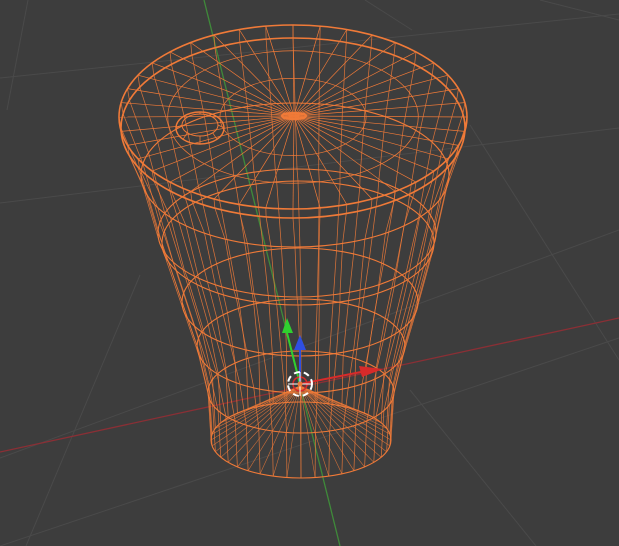  What do you see at coordinates (300, 384) in the screenshot?
I see `object-origin-dot` at bounding box center [300, 384].